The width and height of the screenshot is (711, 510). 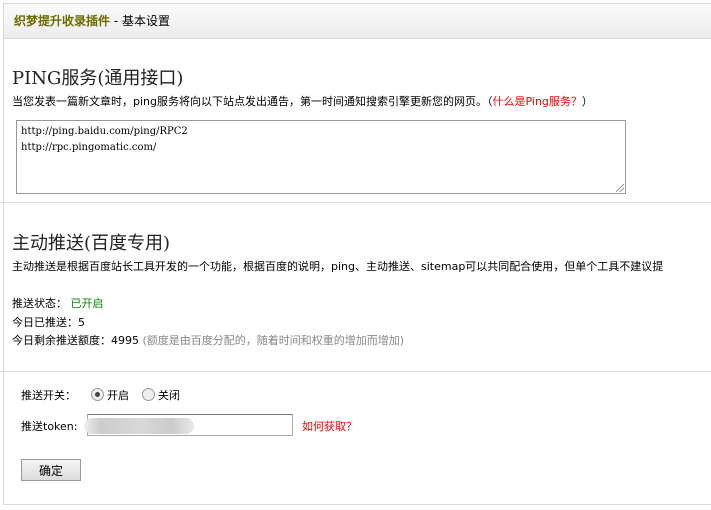 I want to click on today-pushed-row: 今日已推送：5, so click(x=48, y=322).